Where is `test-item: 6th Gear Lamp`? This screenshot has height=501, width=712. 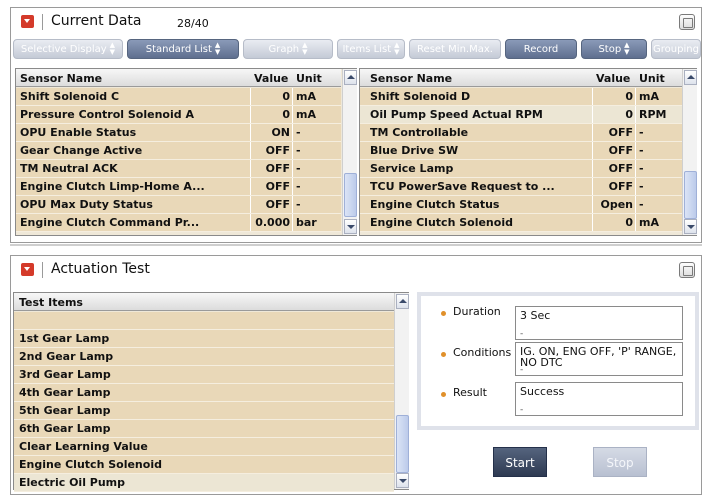 test-item: 6th Gear Lamp is located at coordinates (204, 429).